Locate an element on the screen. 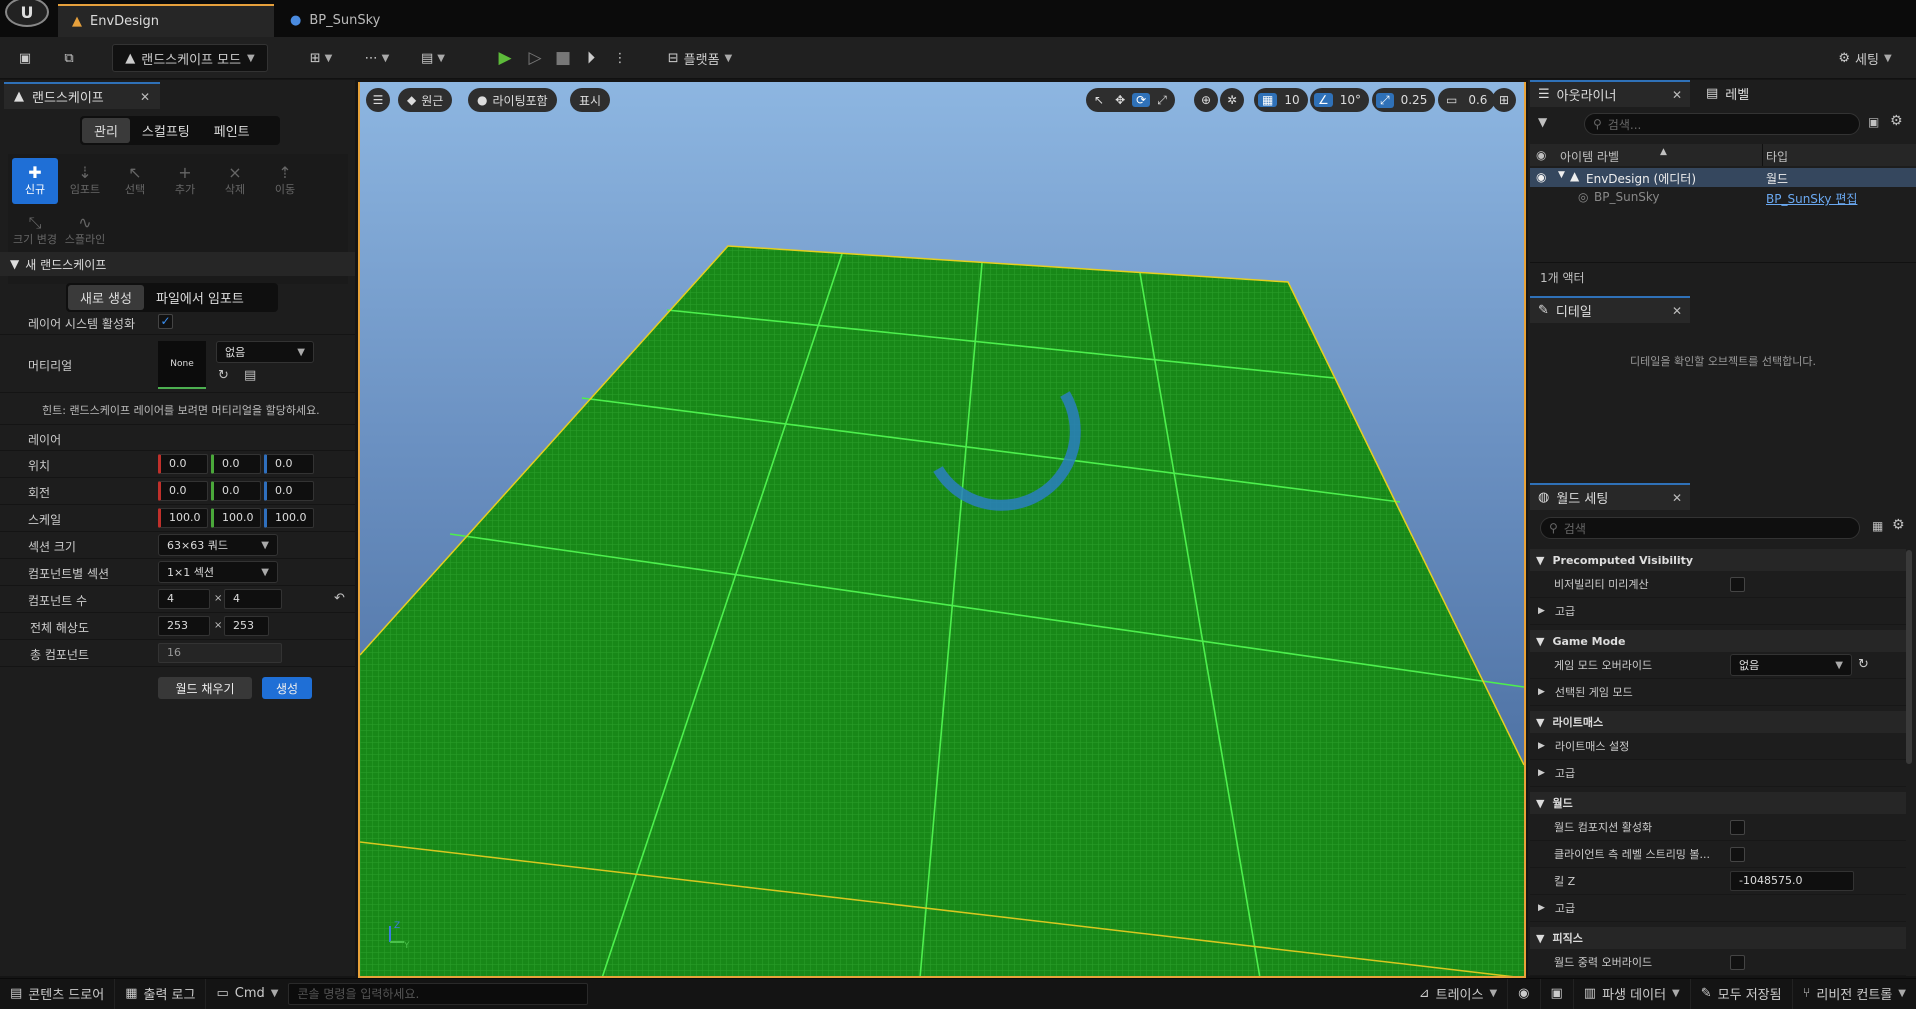 The image size is (1916, 1009). visibility-eye-icon: ◉ is located at coordinates (1541, 155).